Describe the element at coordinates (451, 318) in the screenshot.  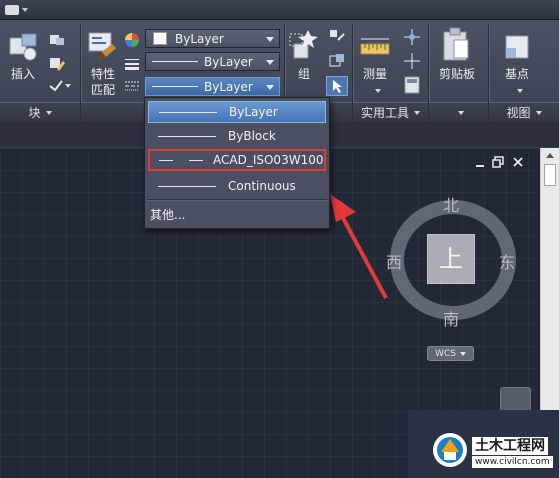
I see `compass-south: 南` at that location.